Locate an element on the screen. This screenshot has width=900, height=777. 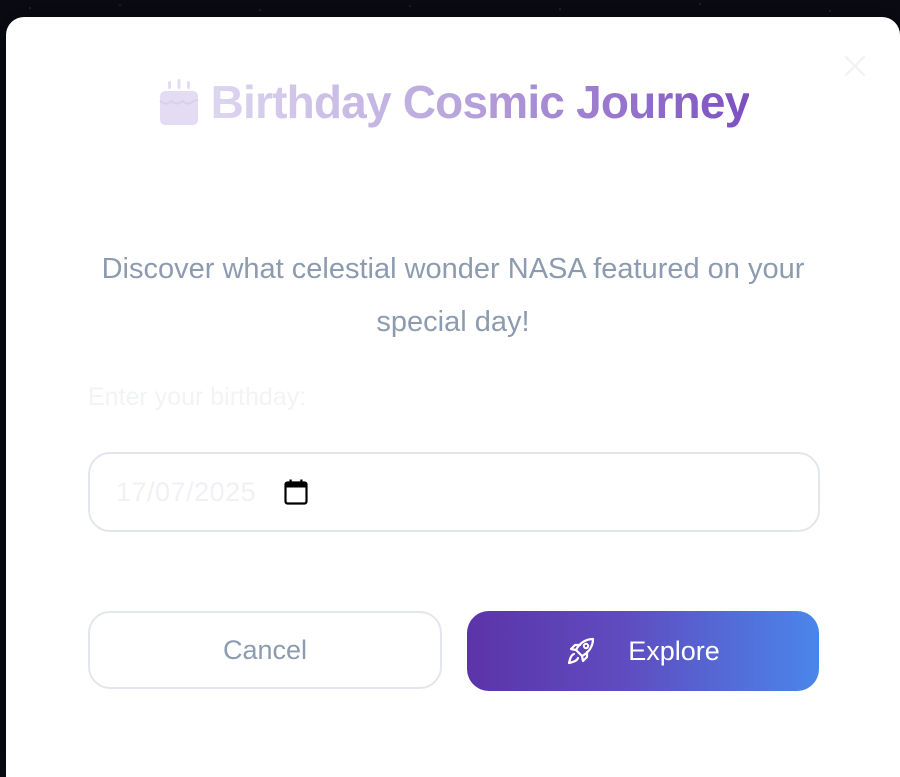
cancel-button: Cancel is located at coordinates (265, 650).